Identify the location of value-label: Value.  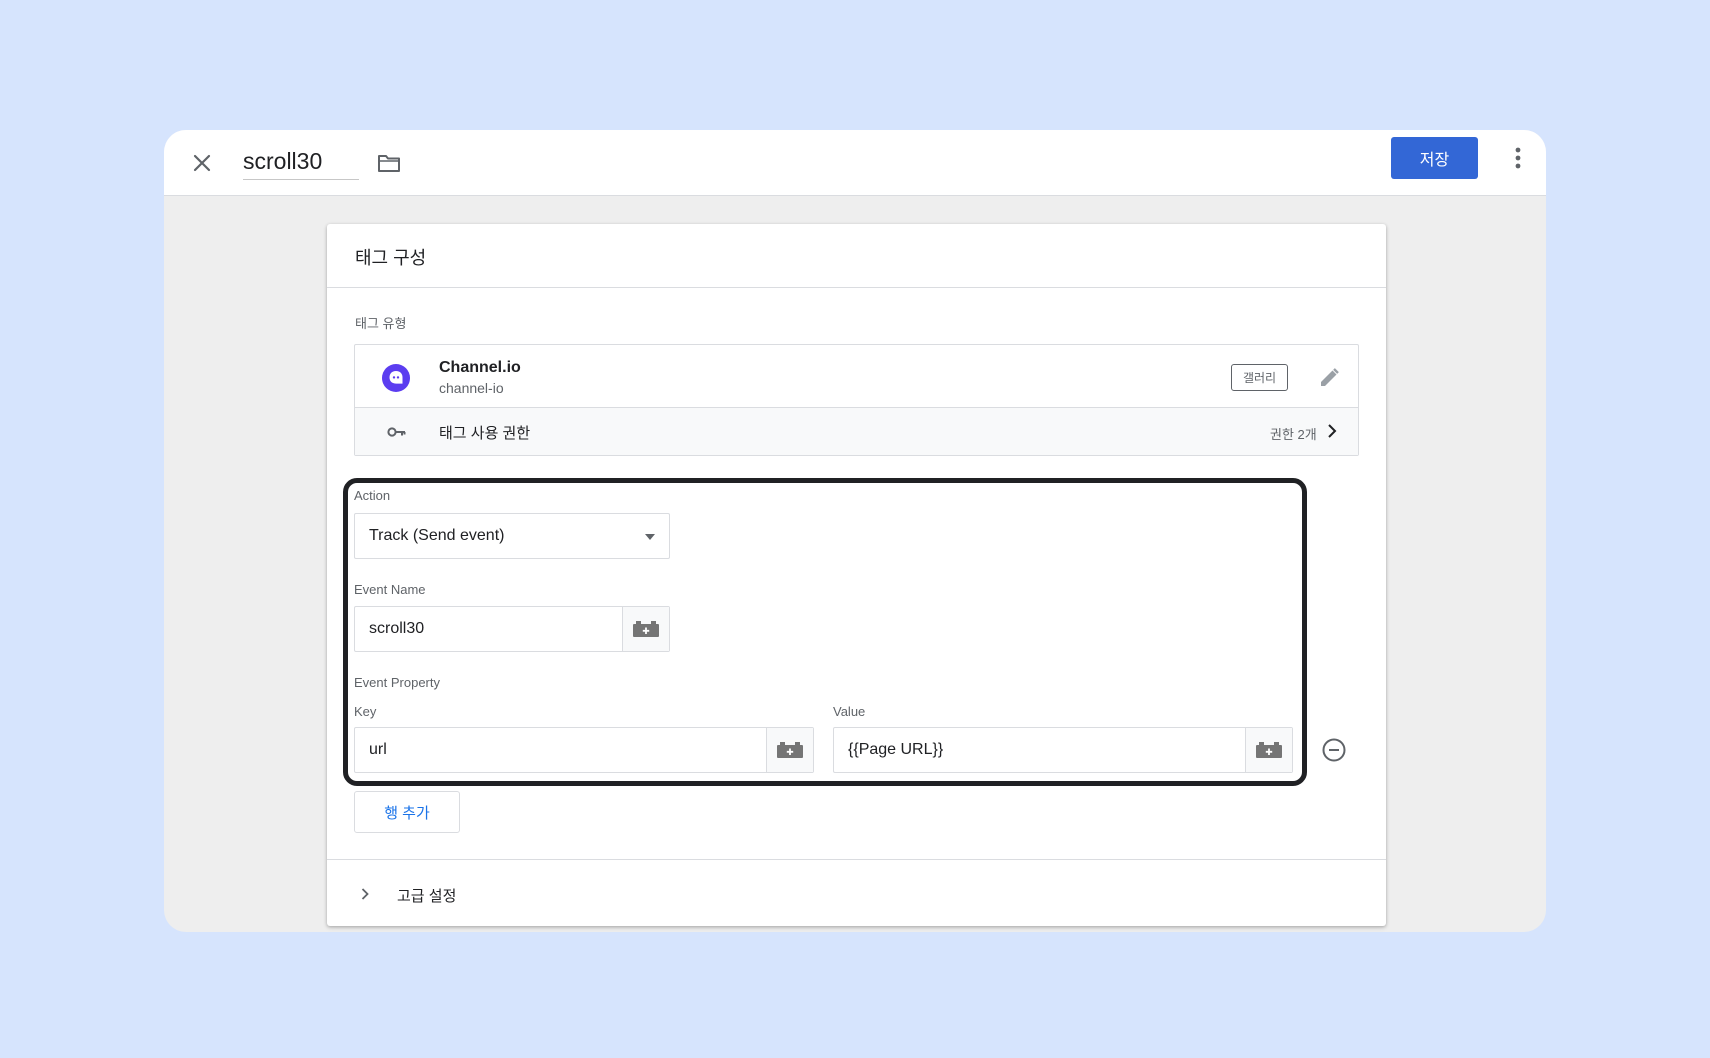
(849, 711).